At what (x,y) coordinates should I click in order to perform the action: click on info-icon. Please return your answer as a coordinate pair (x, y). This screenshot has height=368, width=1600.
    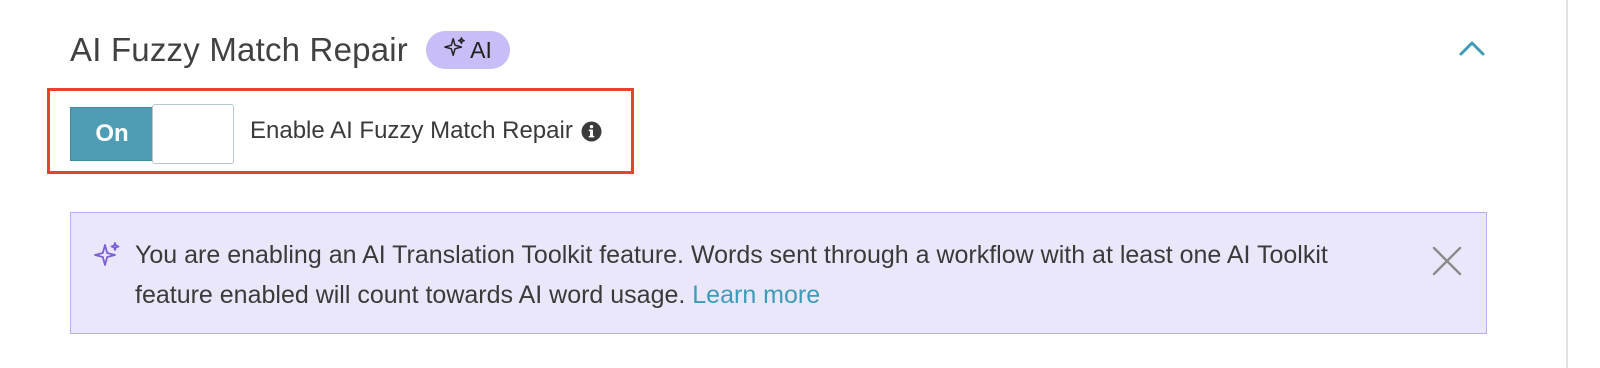
    Looking at the image, I should click on (591, 131).